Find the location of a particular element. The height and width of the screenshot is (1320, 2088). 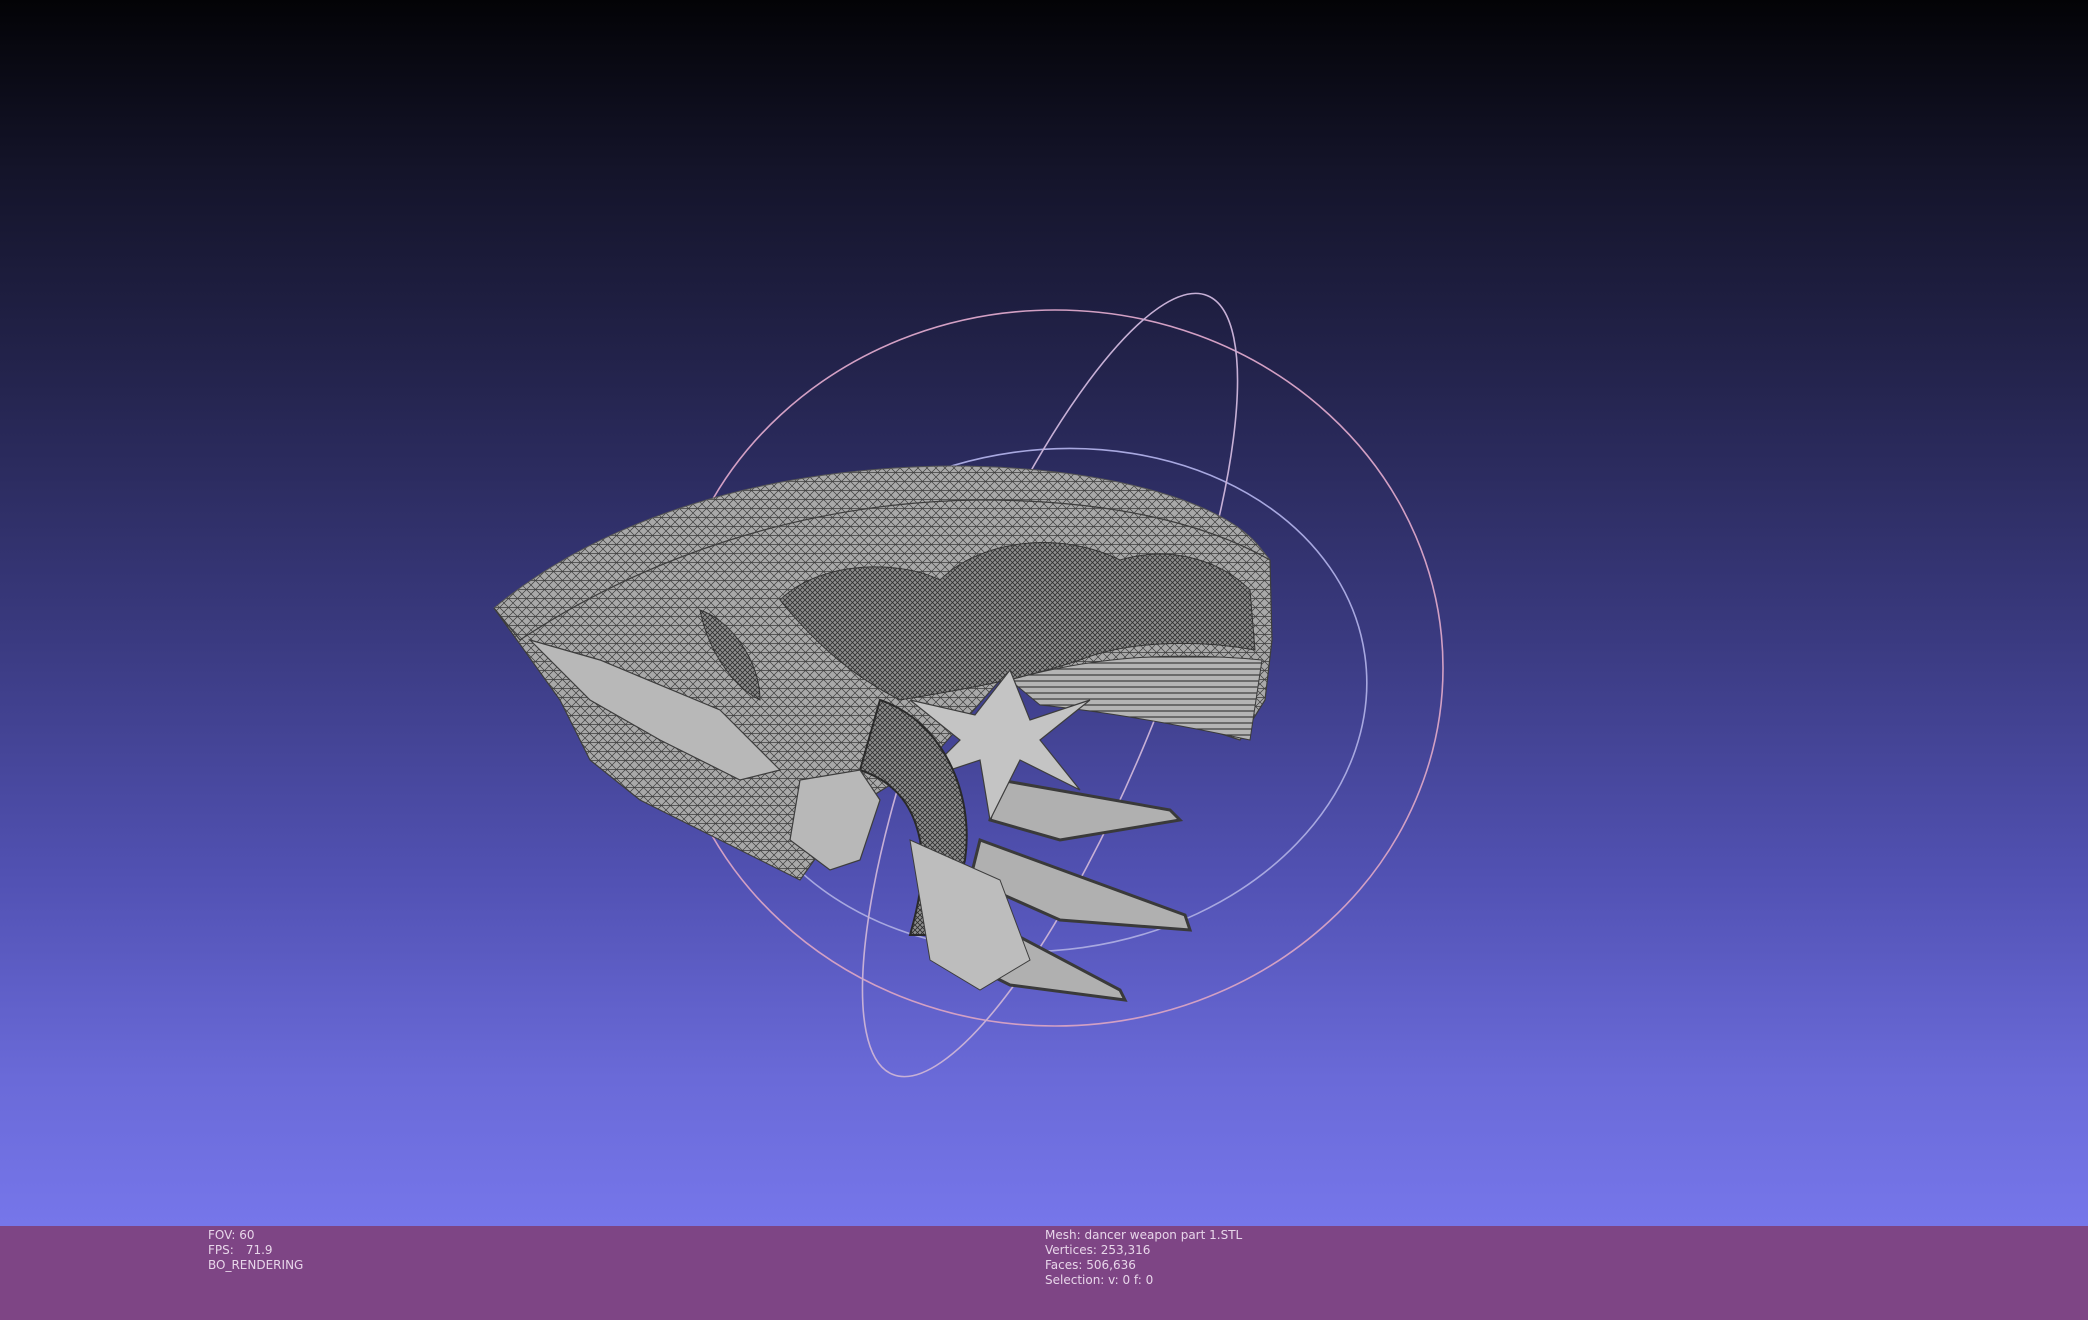

fps-value: 71.9 is located at coordinates (259, 1250).